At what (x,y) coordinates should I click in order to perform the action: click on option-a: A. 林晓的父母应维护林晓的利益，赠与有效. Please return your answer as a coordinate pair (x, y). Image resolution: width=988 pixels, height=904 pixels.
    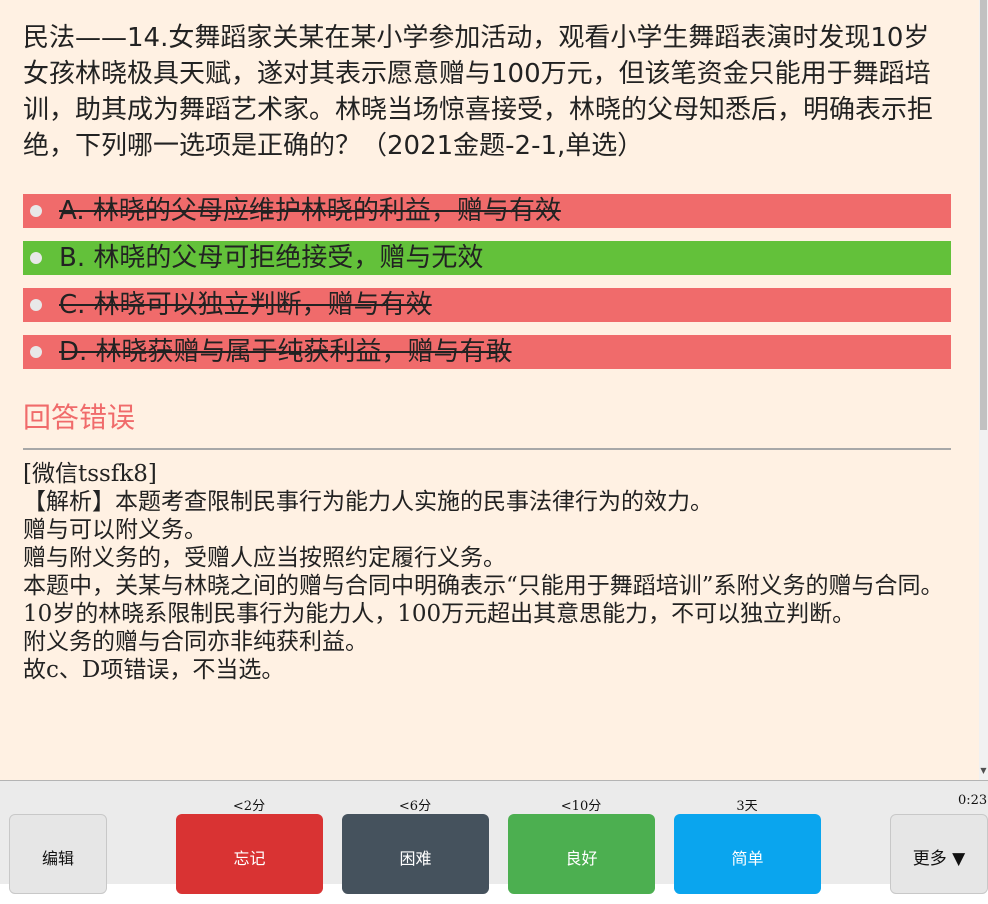
    Looking at the image, I should click on (487, 211).